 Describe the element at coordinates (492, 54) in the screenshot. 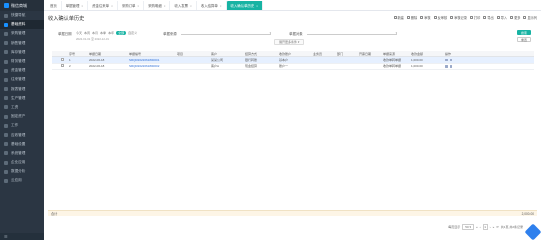

I see `column-header: 操作` at that location.